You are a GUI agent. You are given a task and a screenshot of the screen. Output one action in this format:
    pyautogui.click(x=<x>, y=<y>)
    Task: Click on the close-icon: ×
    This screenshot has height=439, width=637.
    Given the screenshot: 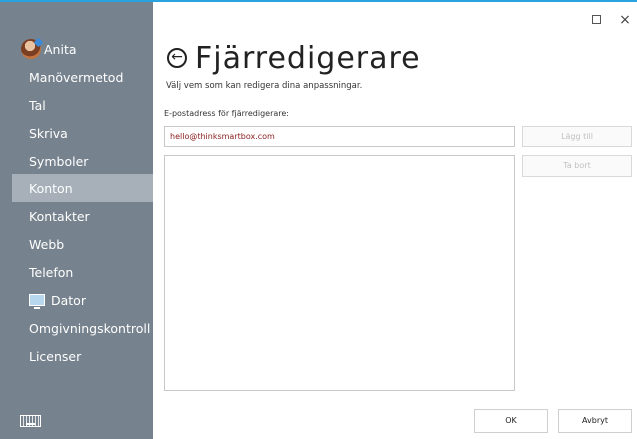 What is the action you would take?
    pyautogui.click(x=625, y=20)
    